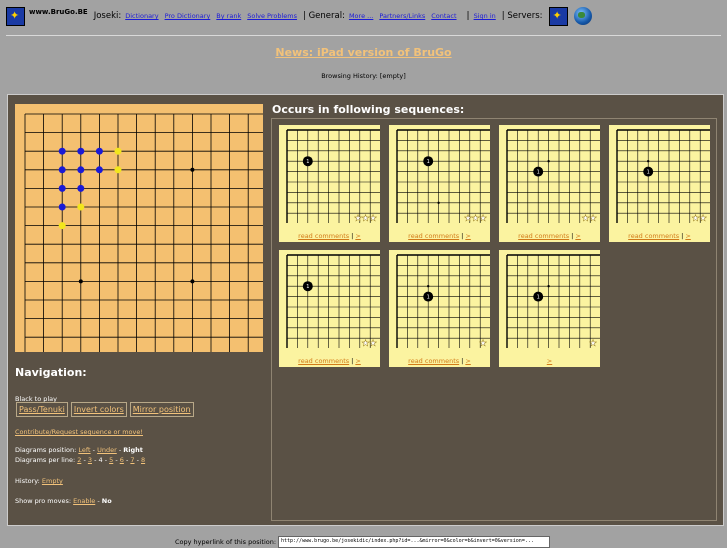 Image resolution: width=727 pixels, height=548 pixels. I want to click on general-label: | General:, so click(324, 16).